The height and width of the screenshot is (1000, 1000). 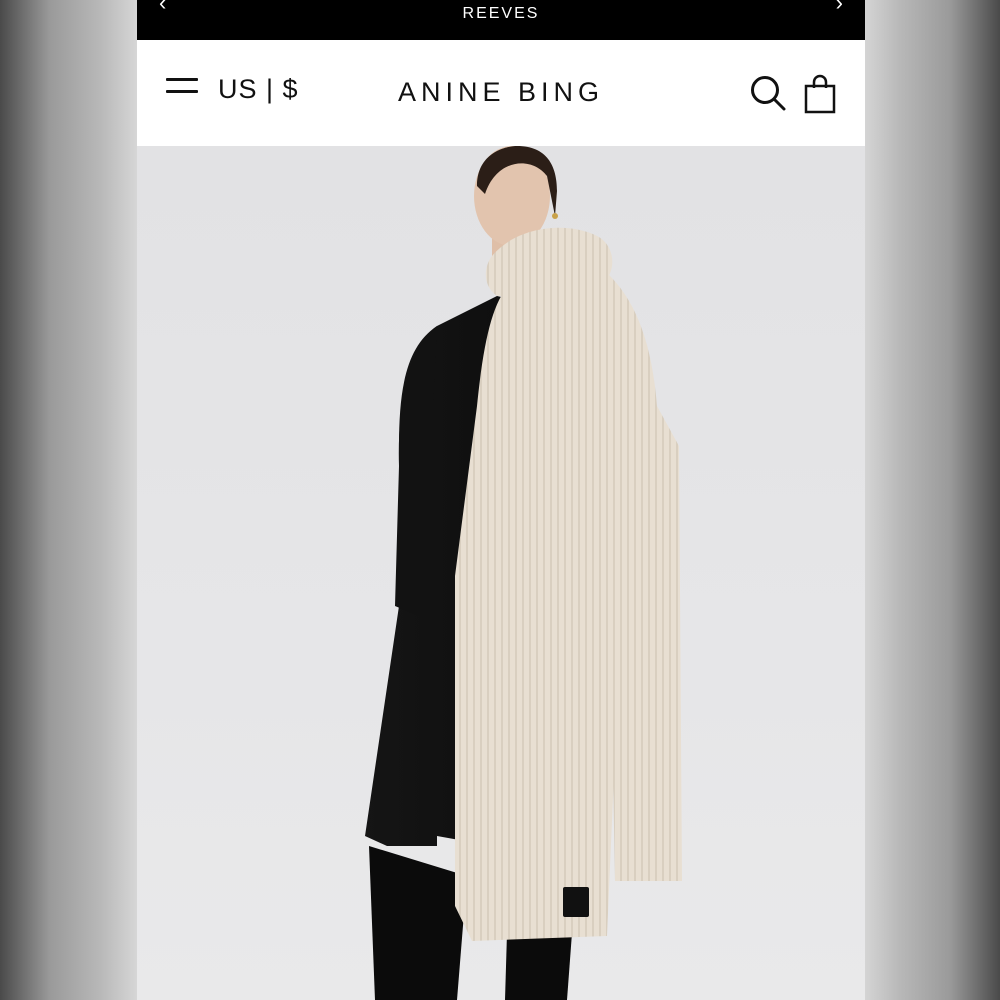 I want to click on chevron-right-icon: ›, so click(x=839, y=8).